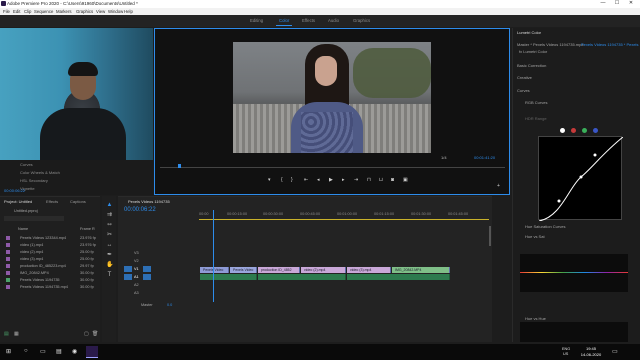 Image resolution: width=640 pixels, height=360 pixels. I want to click on project-item: Pexels Videos 1194735.mp4 30.00 fp, so click(51, 287).